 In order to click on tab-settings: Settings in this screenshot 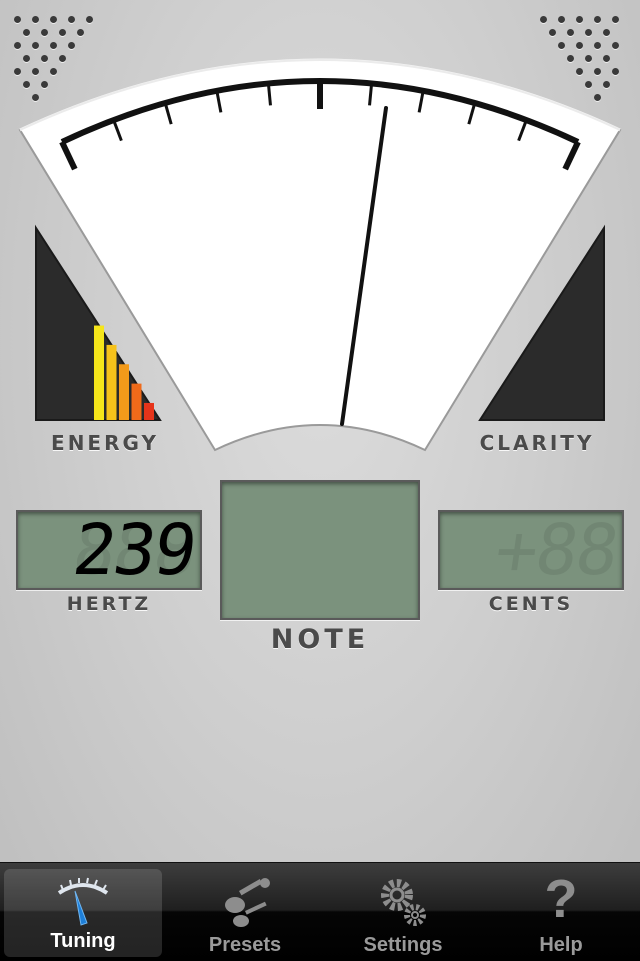, I will do `click(403, 912)`.